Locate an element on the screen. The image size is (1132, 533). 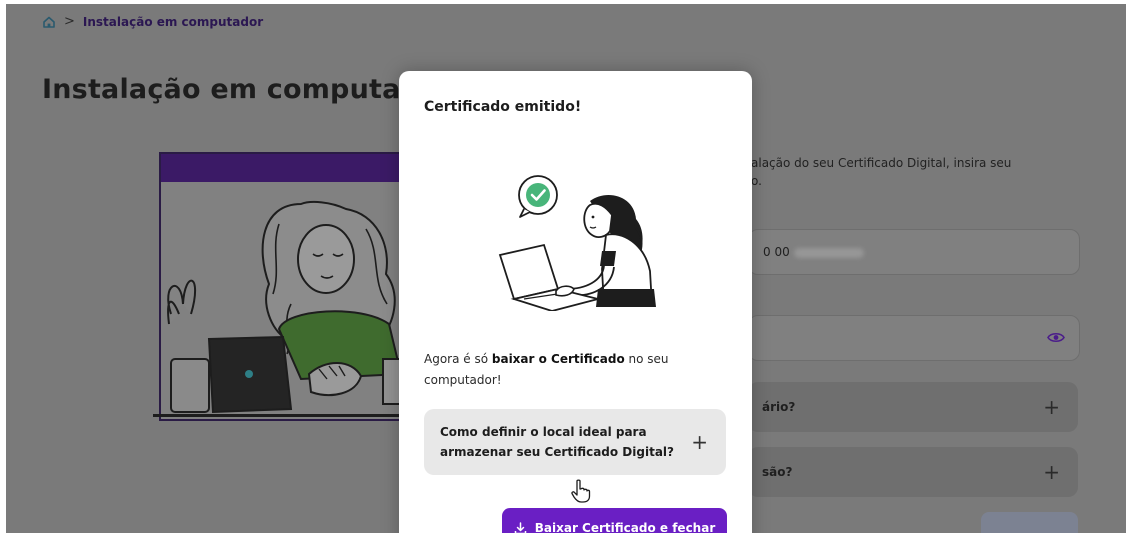
modal-message-prefix: Agora é só is located at coordinates (458, 359).